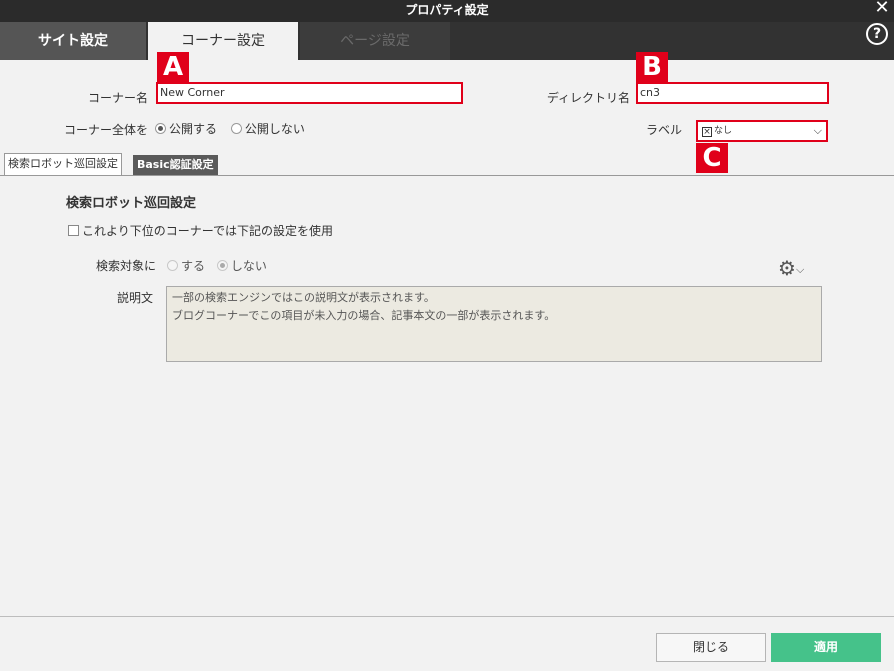 This screenshot has width=894, height=671. What do you see at coordinates (175, 165) in the screenshot?
I see `subtab-basic-auth: Basic認証設定` at bounding box center [175, 165].